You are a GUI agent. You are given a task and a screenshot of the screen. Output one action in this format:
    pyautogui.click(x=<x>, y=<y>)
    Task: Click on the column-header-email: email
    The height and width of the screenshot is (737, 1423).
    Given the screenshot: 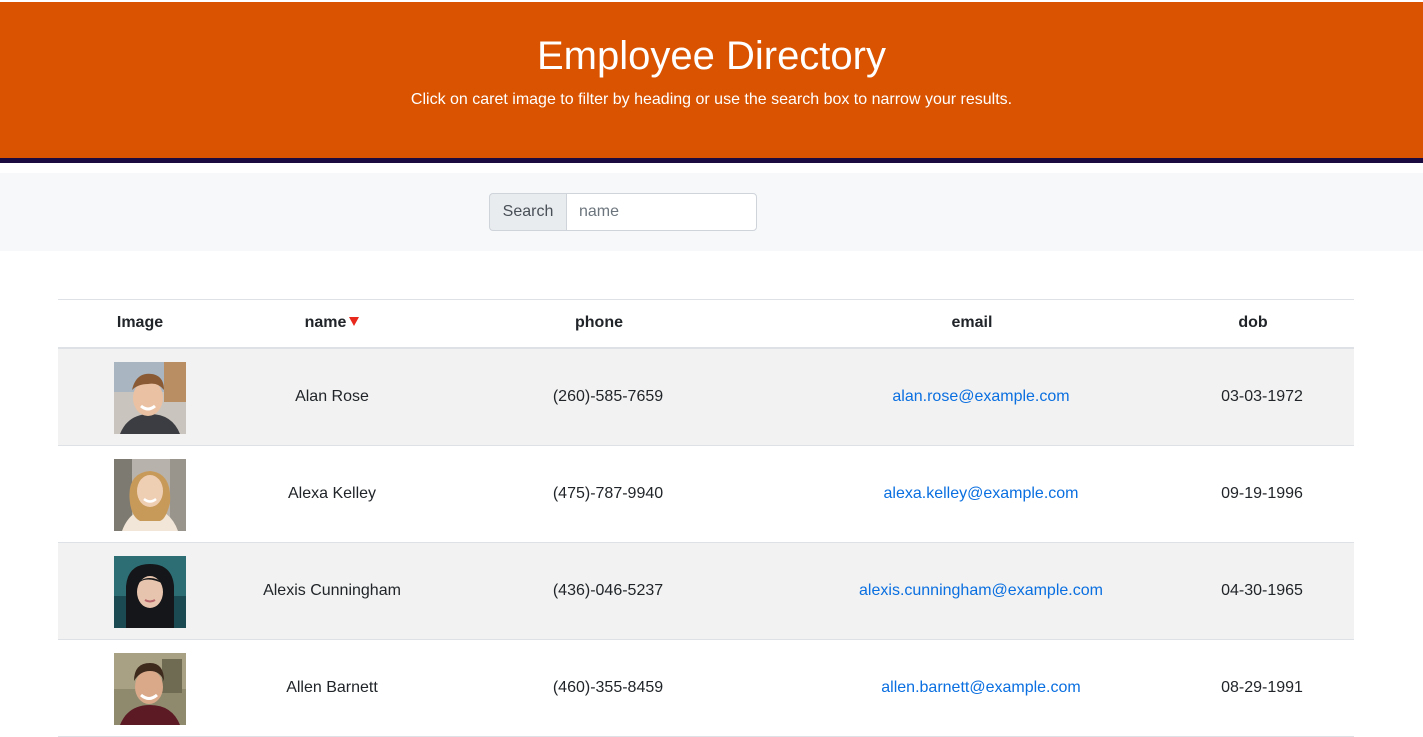 What is the action you would take?
    pyautogui.click(x=972, y=324)
    